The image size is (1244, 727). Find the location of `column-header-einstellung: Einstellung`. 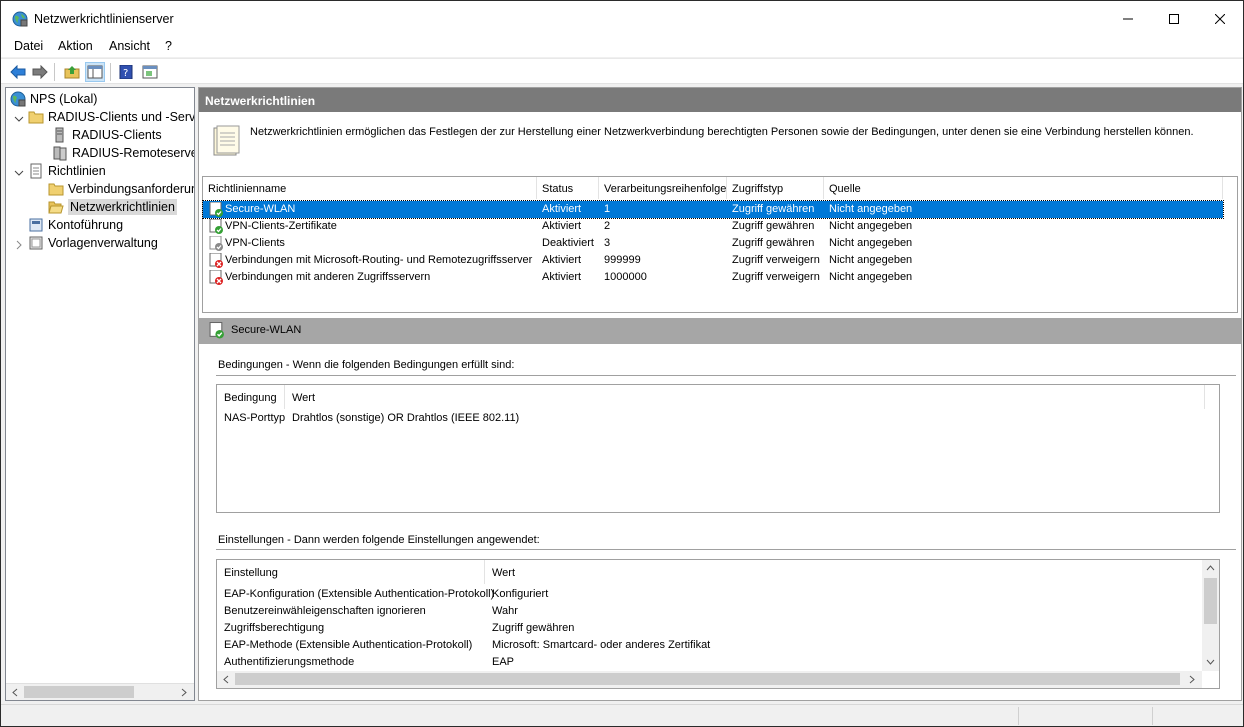

column-header-einstellung: Einstellung is located at coordinates (351, 572).